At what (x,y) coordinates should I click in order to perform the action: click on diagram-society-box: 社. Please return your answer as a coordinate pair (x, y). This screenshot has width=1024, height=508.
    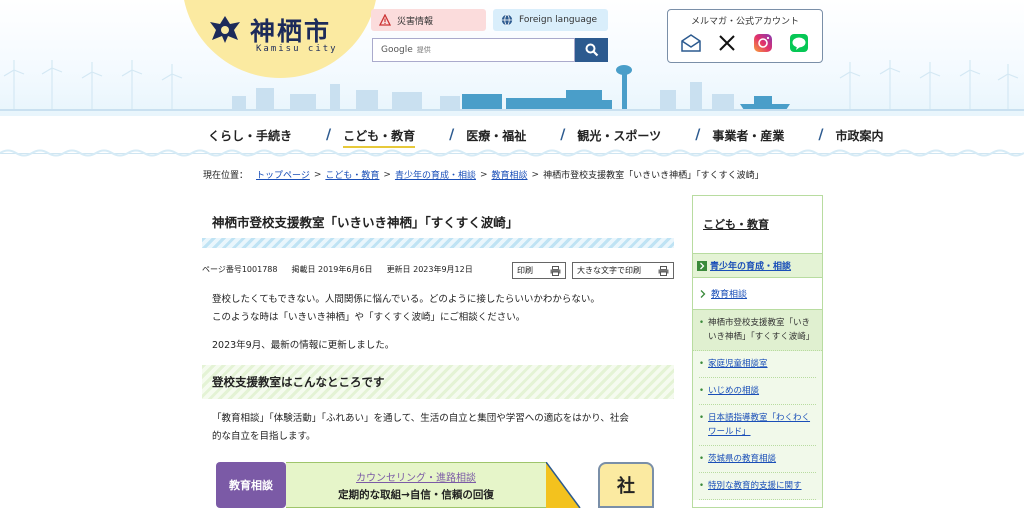
    Looking at the image, I should click on (626, 485).